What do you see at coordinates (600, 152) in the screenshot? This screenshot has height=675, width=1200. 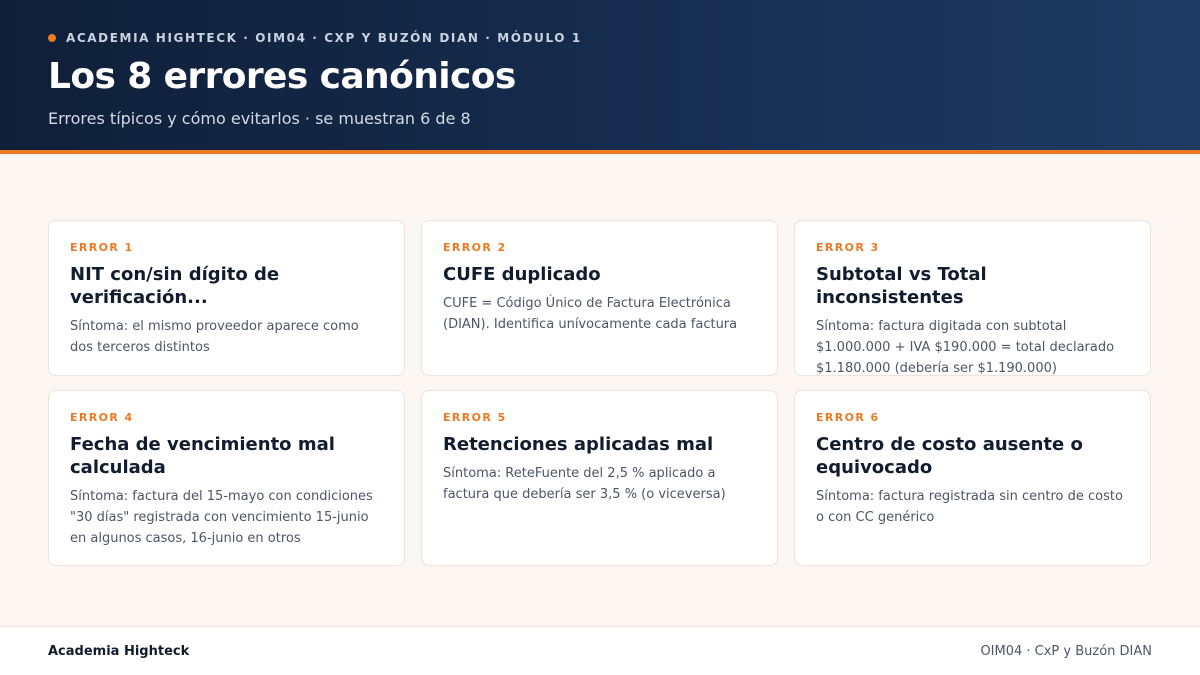 I see `header-accent-divider` at bounding box center [600, 152].